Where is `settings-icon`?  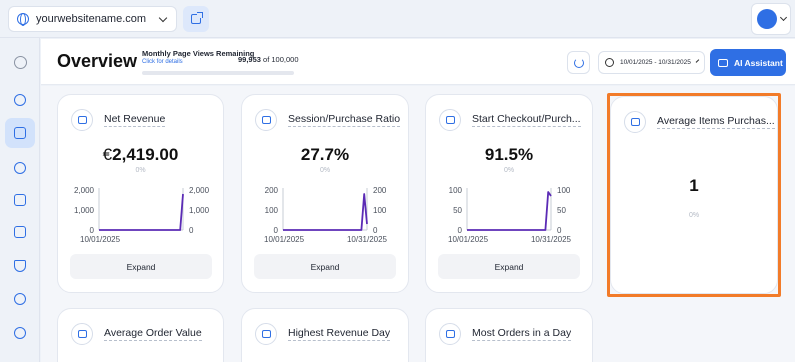
settings-icon is located at coordinates (20, 299).